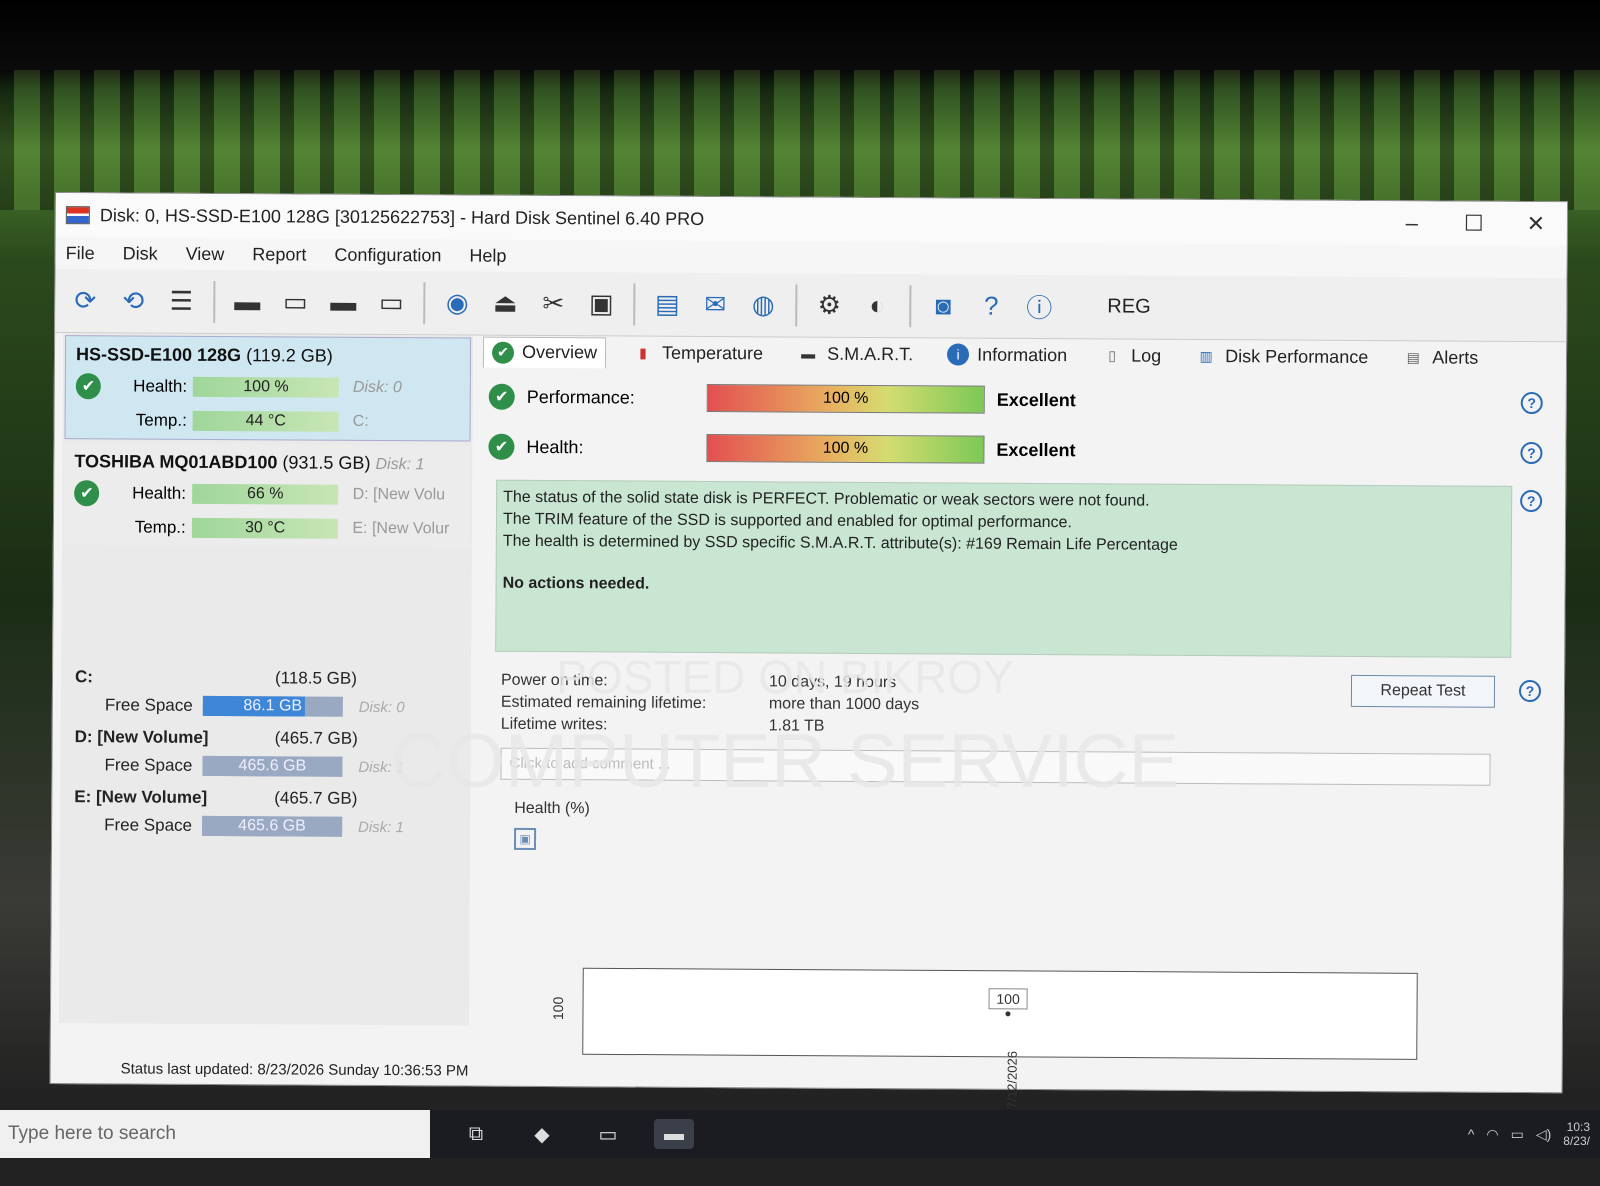  Describe the element at coordinates (1412, 223) in the screenshot. I see `minimize-button: –` at that location.